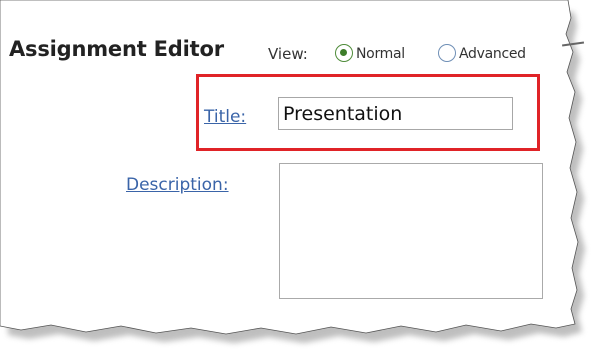  Describe the element at coordinates (177, 185) in the screenshot. I see `description-label-link: Description:` at that location.